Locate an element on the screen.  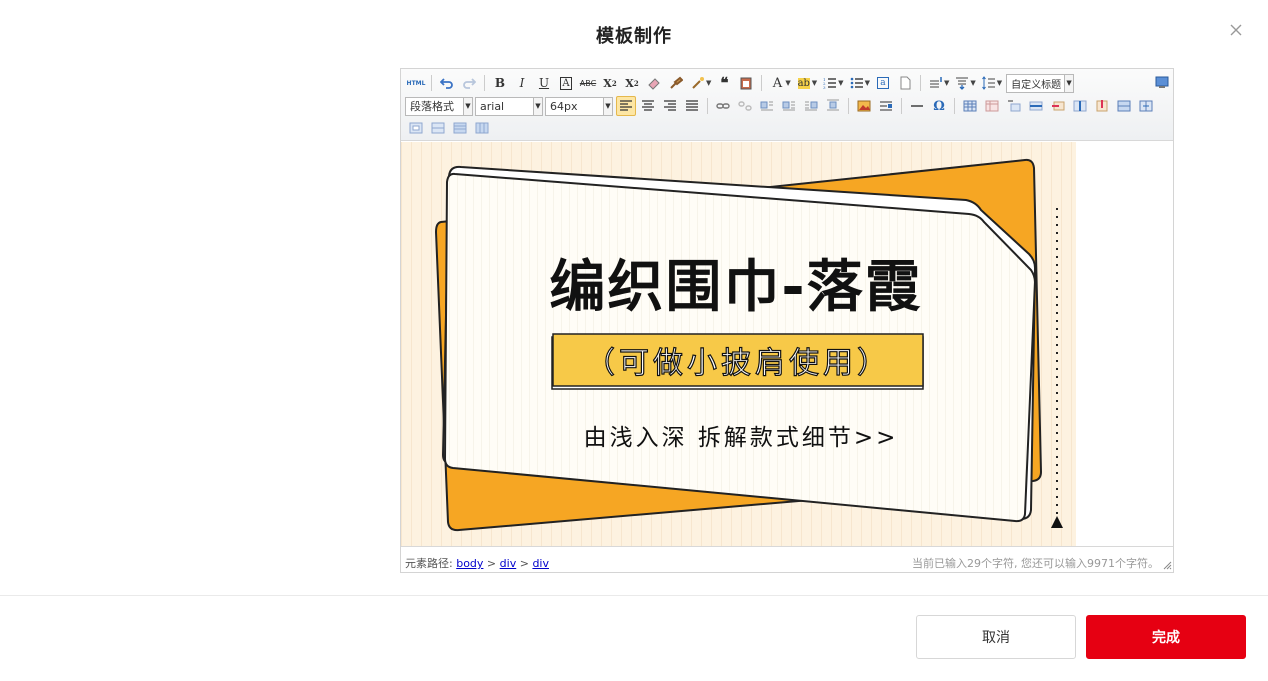
align-center-icon is located at coordinates (648, 106).